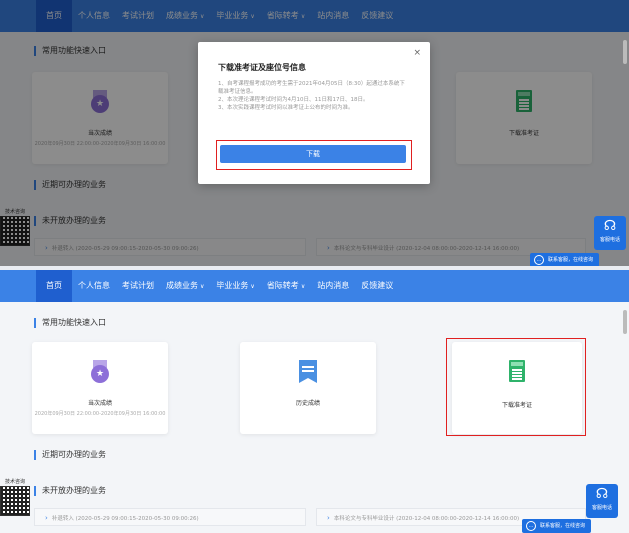 The width and height of the screenshot is (629, 533). Describe the element at coordinates (262, 67) in the screenshot. I see `modal-title: 下载准考证及座位号信息` at that location.